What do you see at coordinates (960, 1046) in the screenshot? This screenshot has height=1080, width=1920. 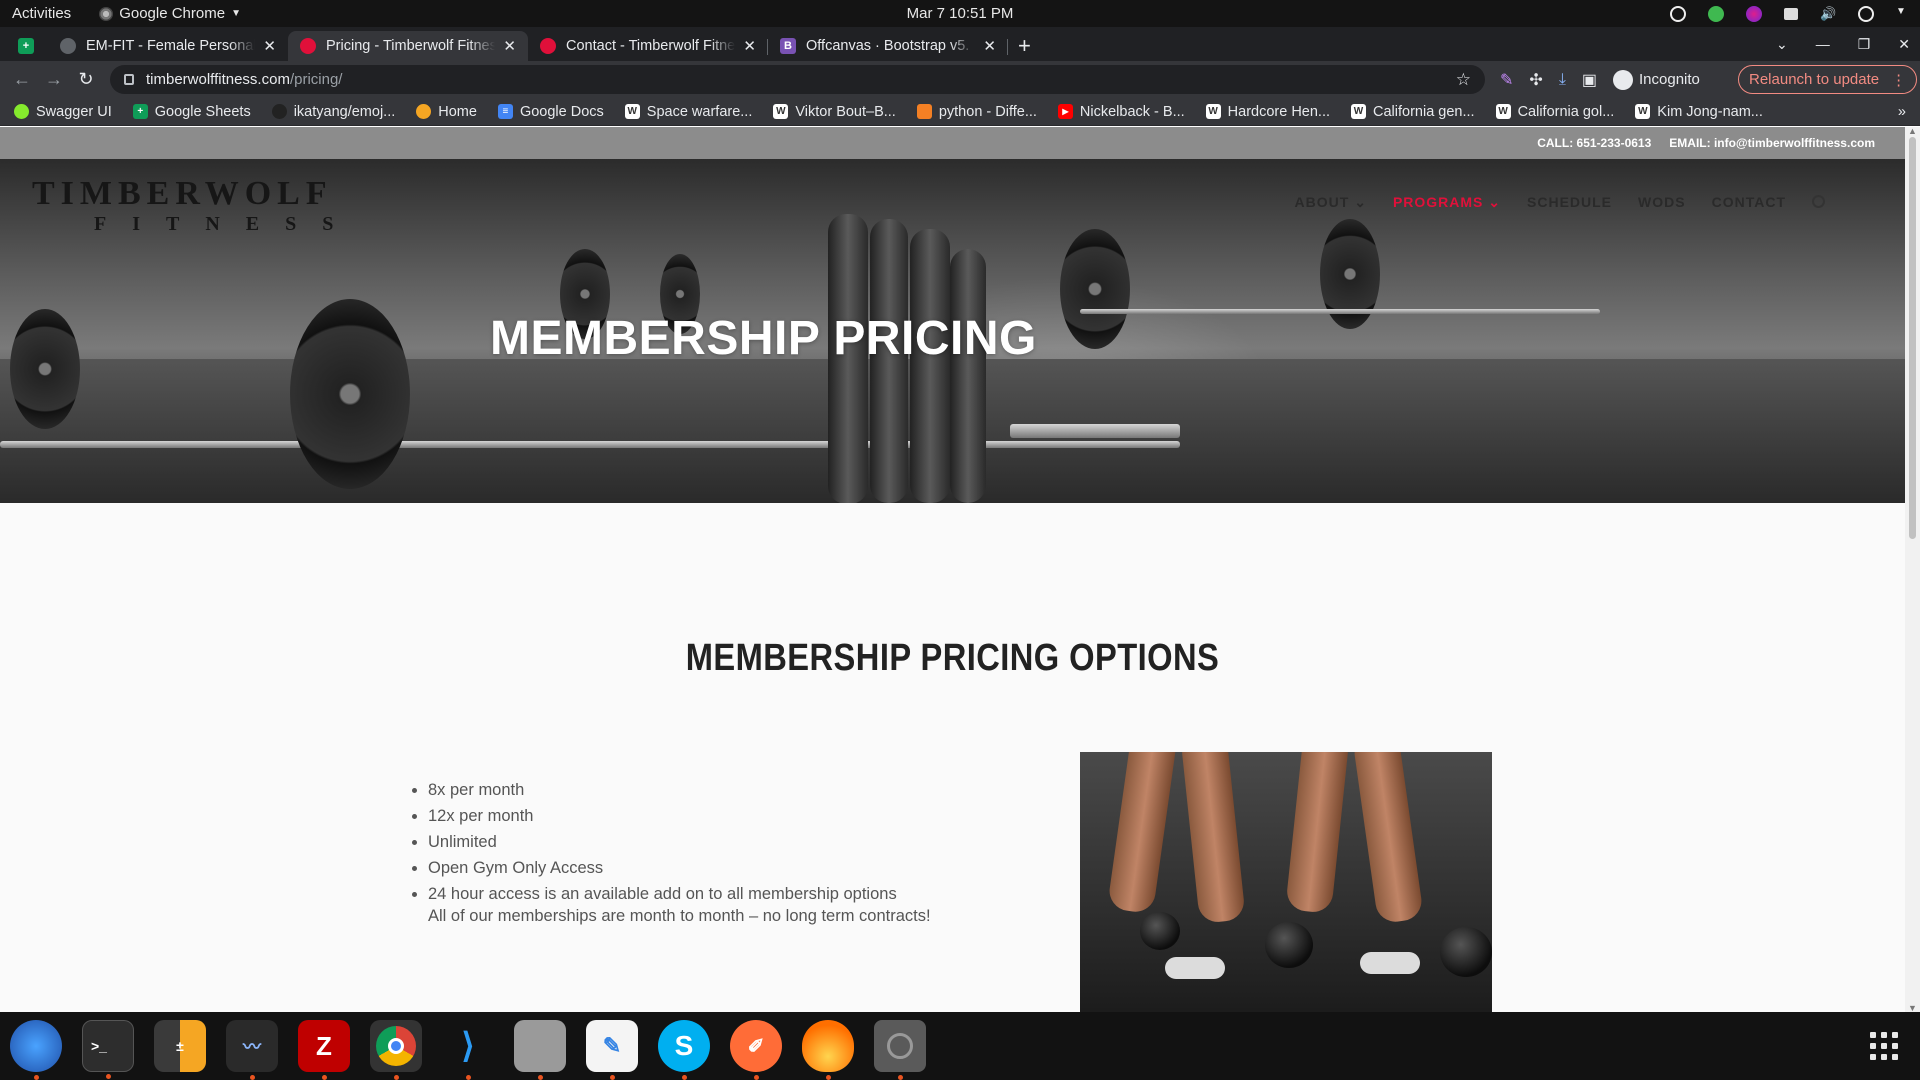 I see `dock: >_ ± 〰 Z ⟩ ✎ S ✐` at bounding box center [960, 1046].